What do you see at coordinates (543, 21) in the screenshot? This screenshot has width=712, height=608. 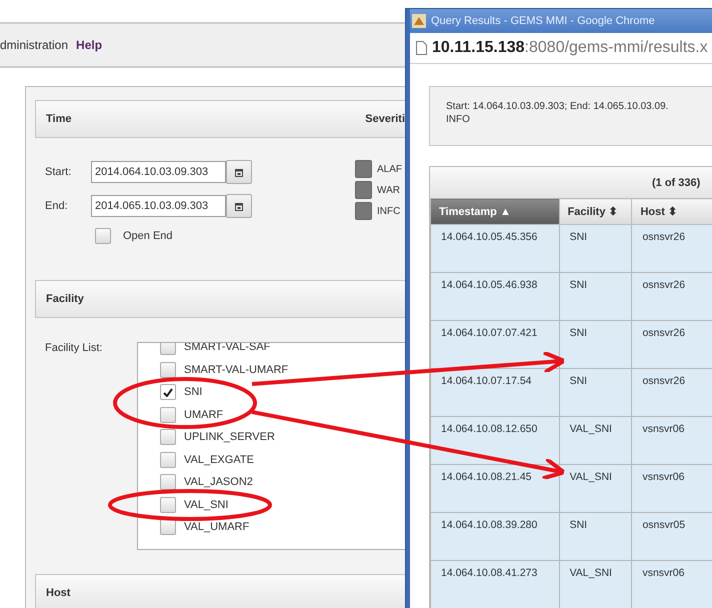 I see `window-title: Query Results - GEMS MMI - Google Chrome` at bounding box center [543, 21].